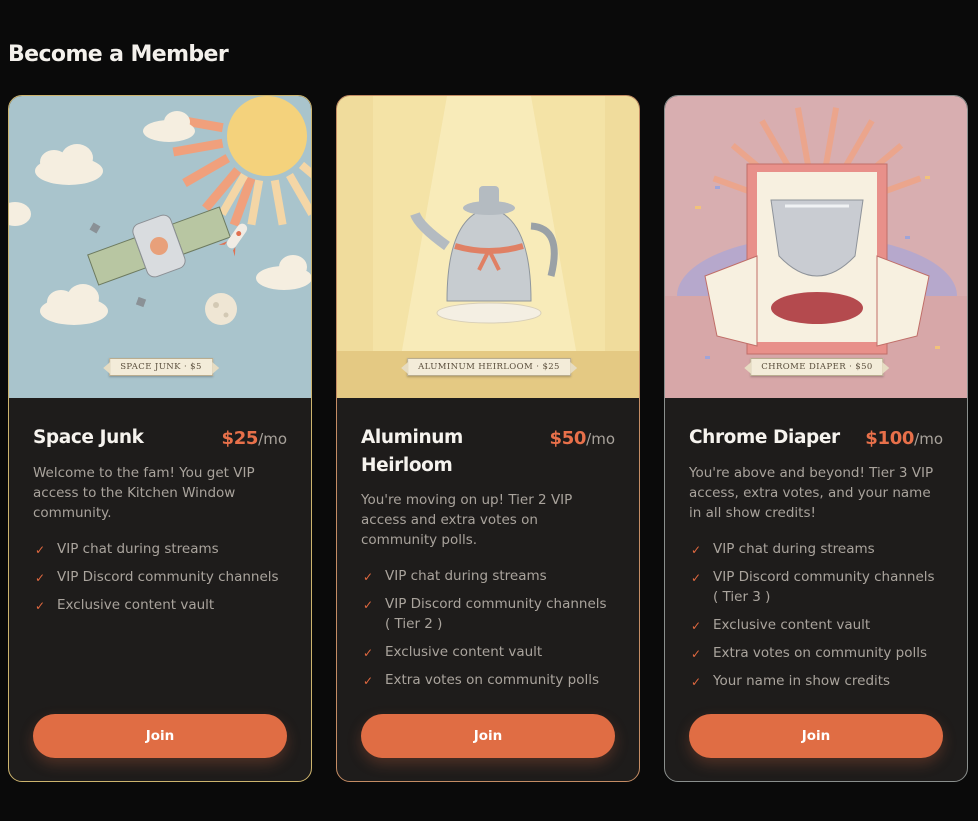 This screenshot has width=978, height=821. I want to click on tier-price: $100/mo, so click(904, 438).